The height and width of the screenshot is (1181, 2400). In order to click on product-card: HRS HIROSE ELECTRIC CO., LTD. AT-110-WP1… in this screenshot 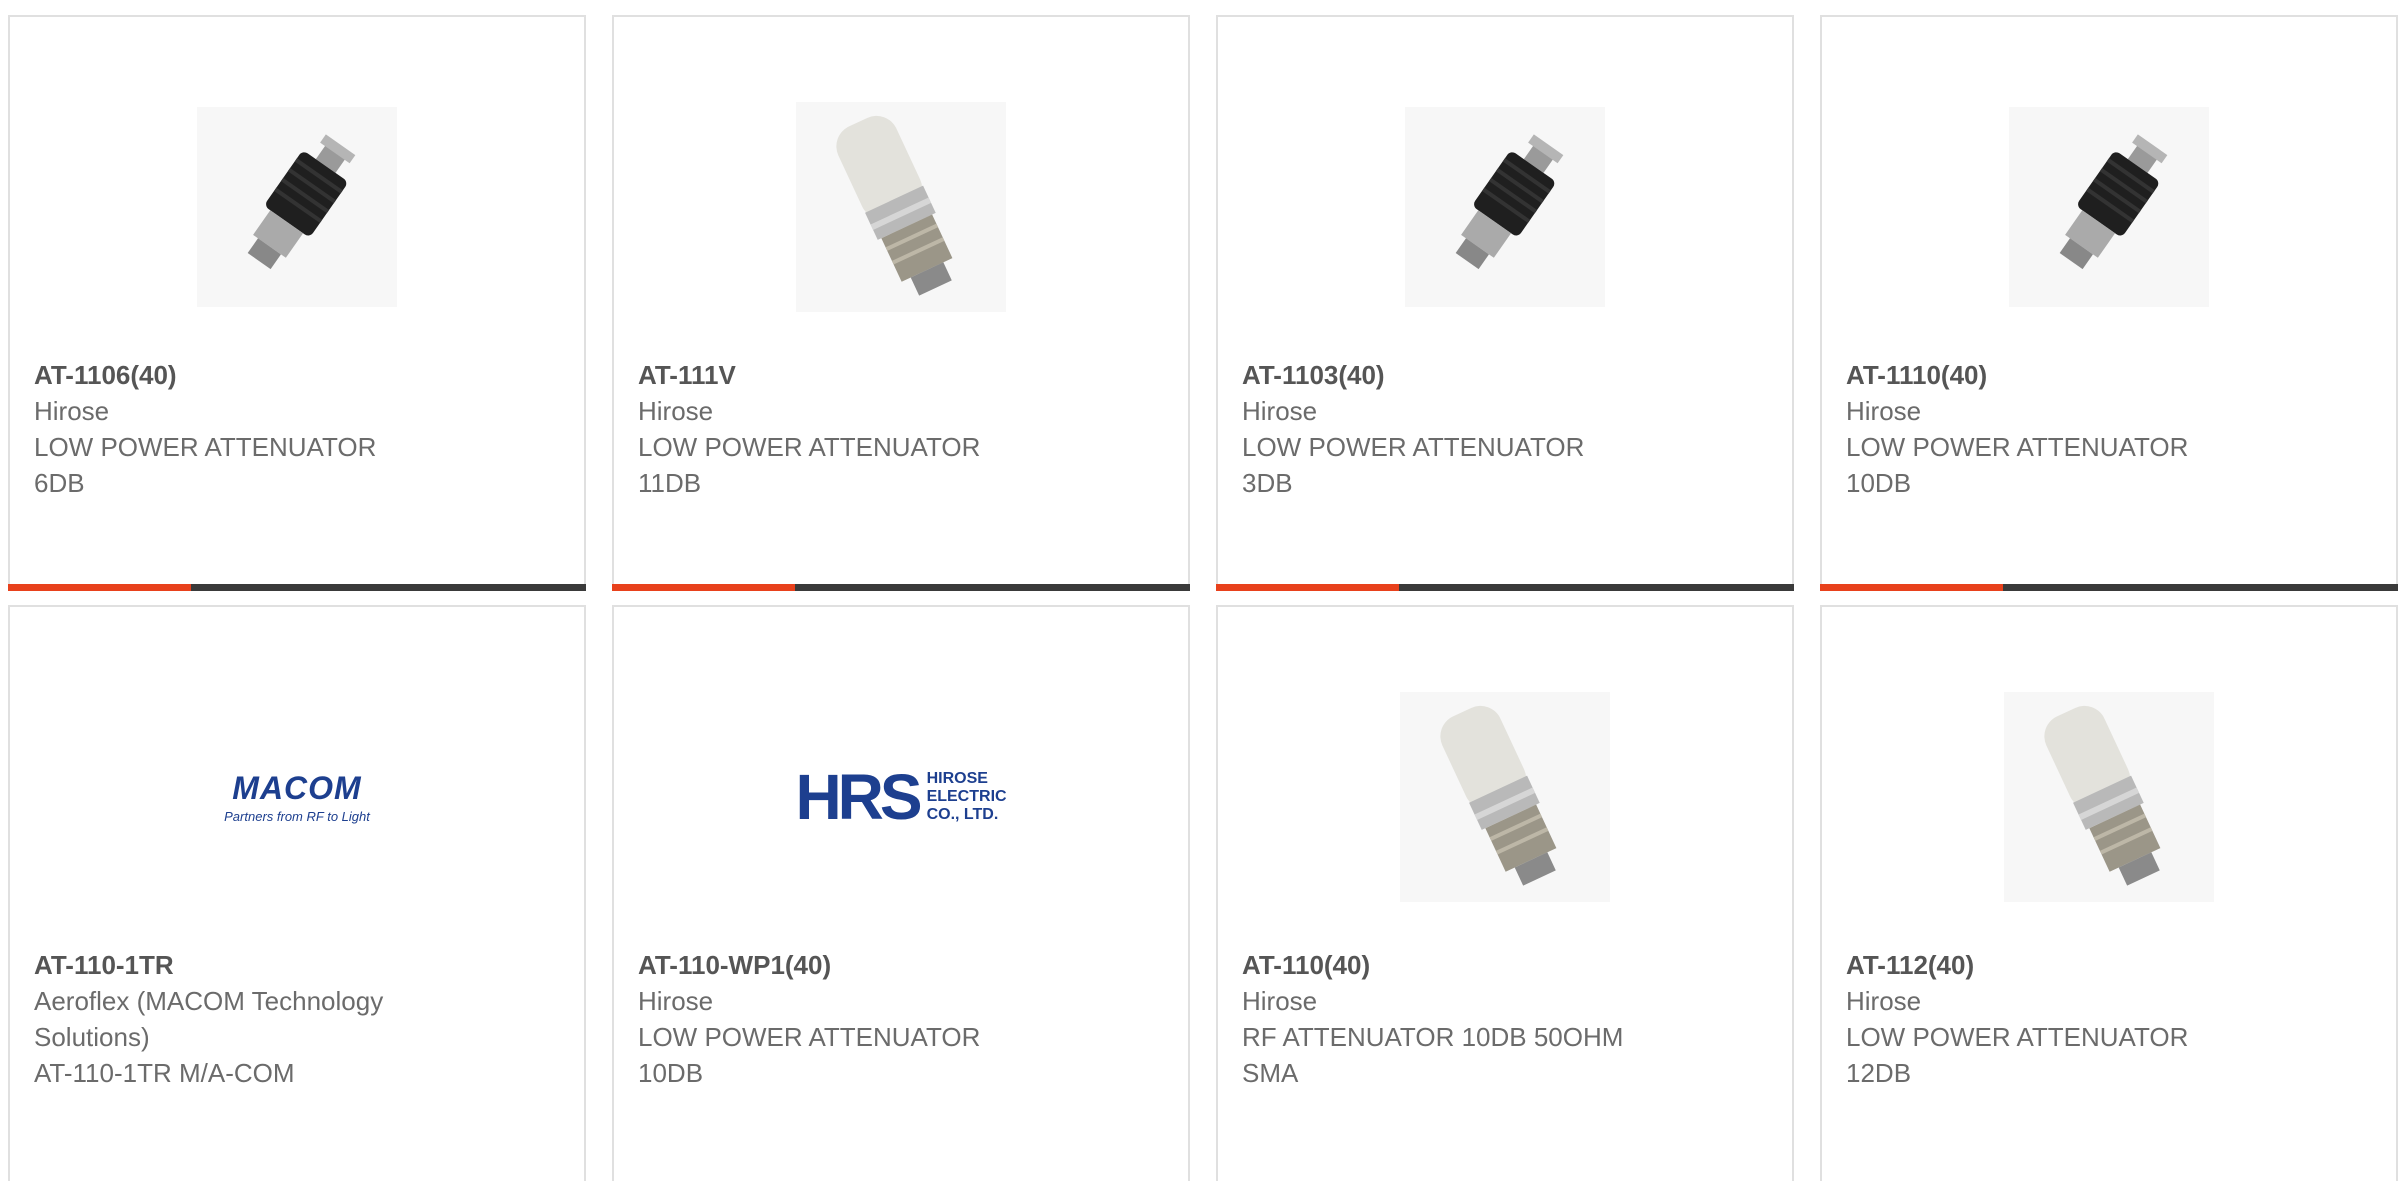, I will do `click(901, 893)`.